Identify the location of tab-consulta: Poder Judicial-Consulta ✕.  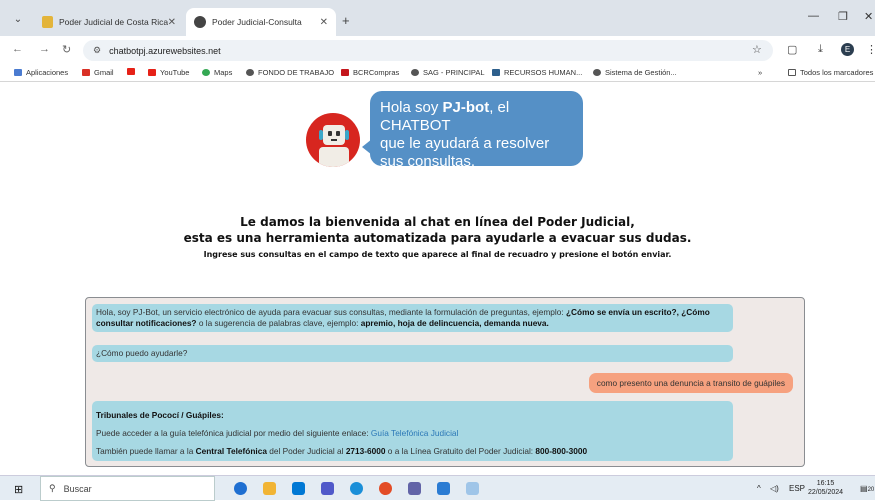
(261, 22).